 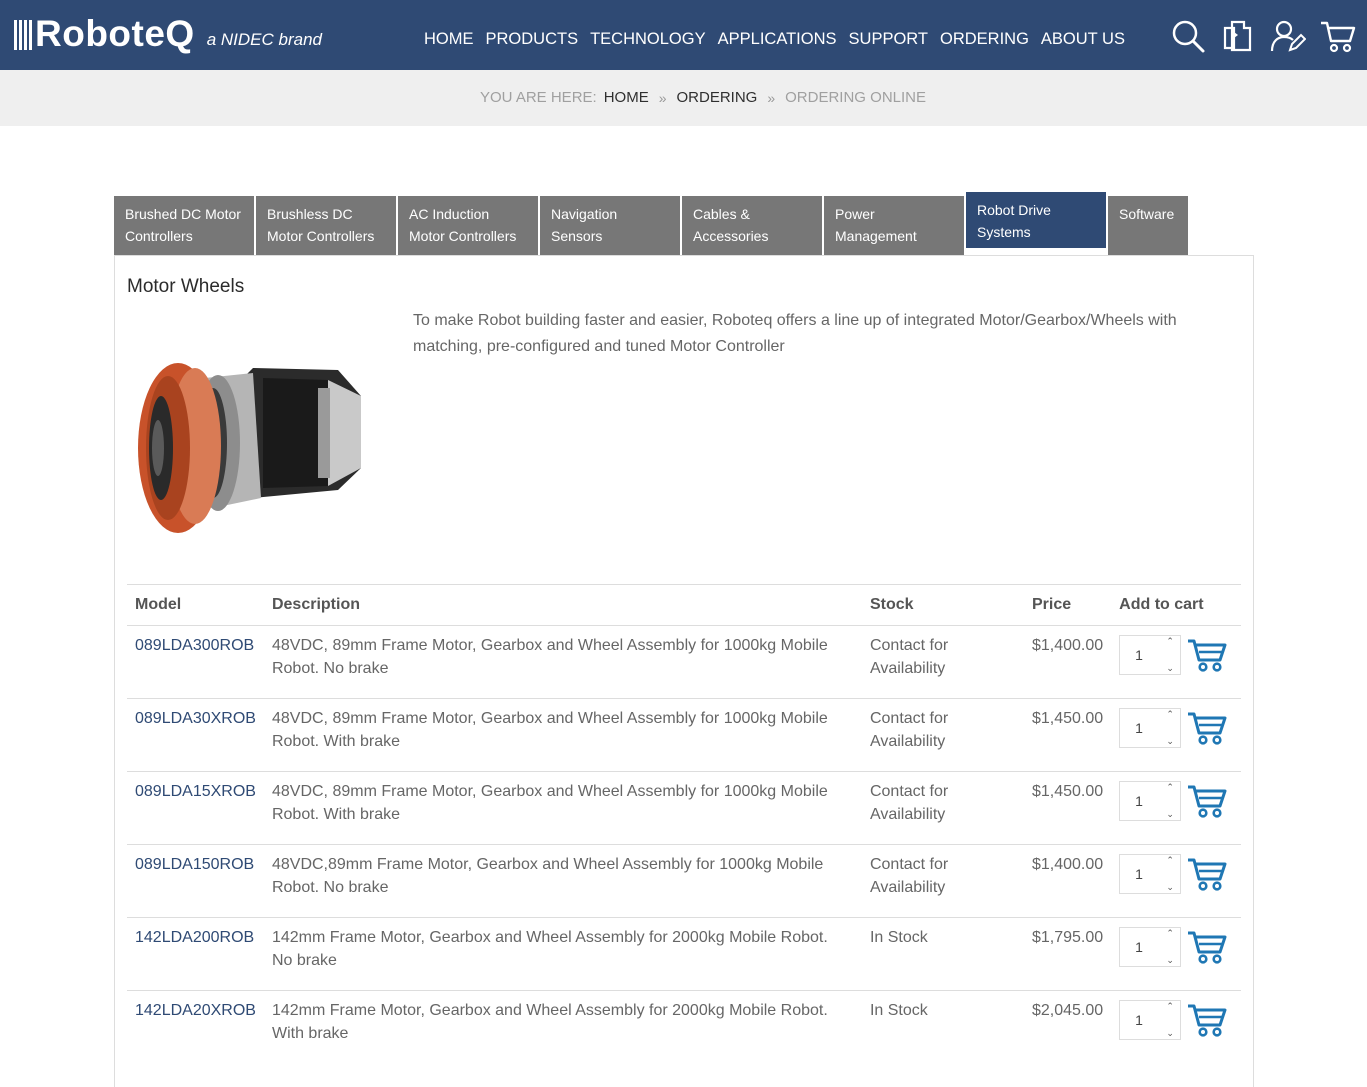 What do you see at coordinates (894, 226) in the screenshot?
I see `tab-power-management: Power Management` at bounding box center [894, 226].